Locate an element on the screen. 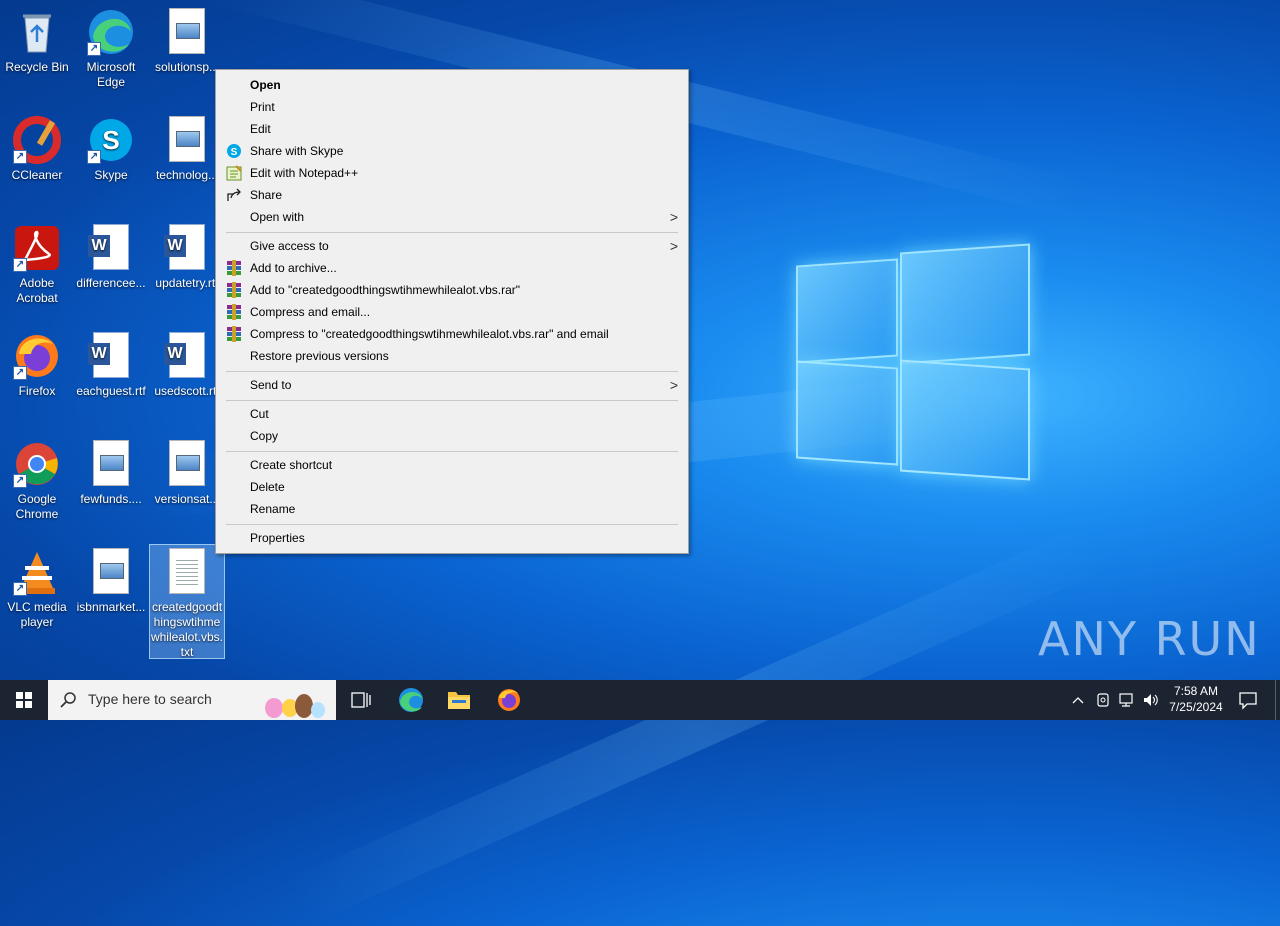 Image resolution: width=1280 pixels, height=926 pixels. text-file-icon is located at coordinates (187, 571).